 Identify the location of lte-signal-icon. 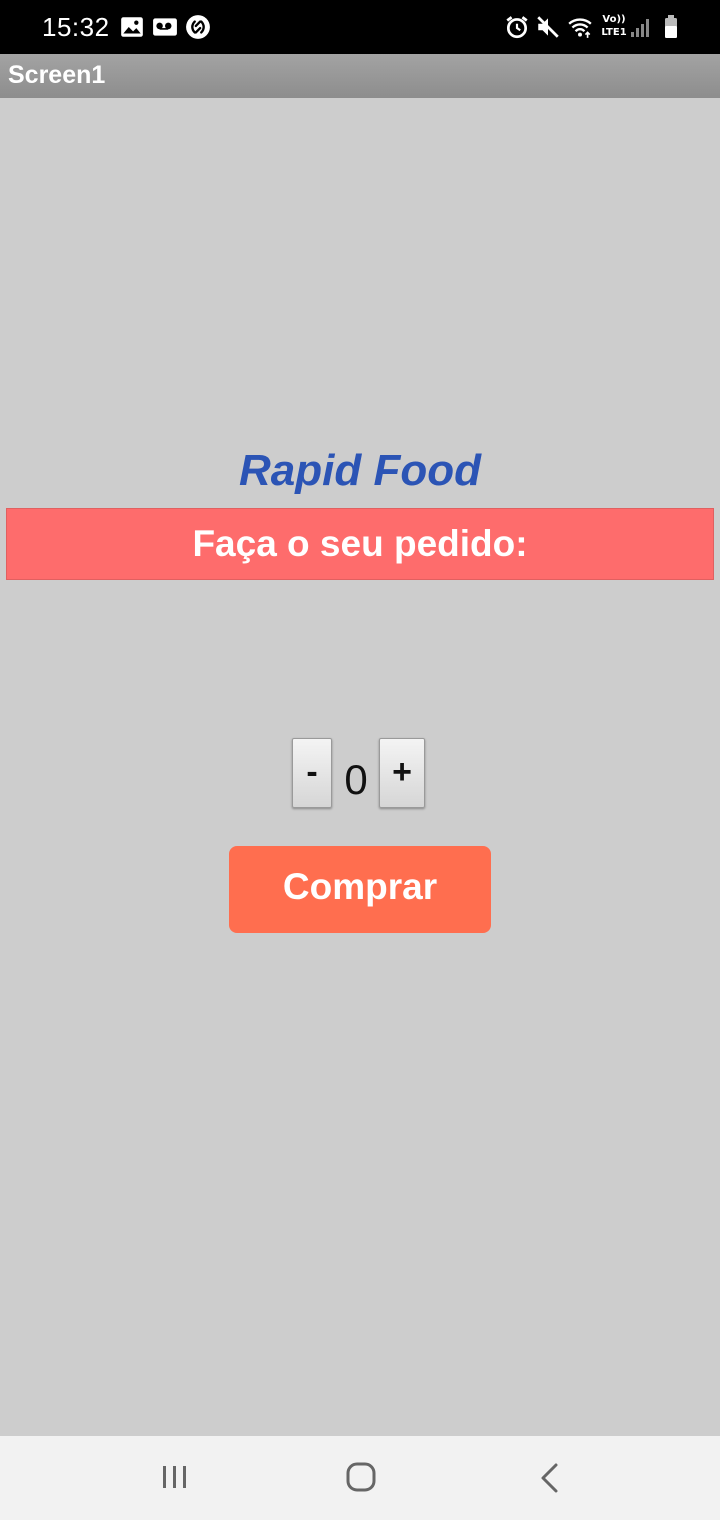
(640, 27).